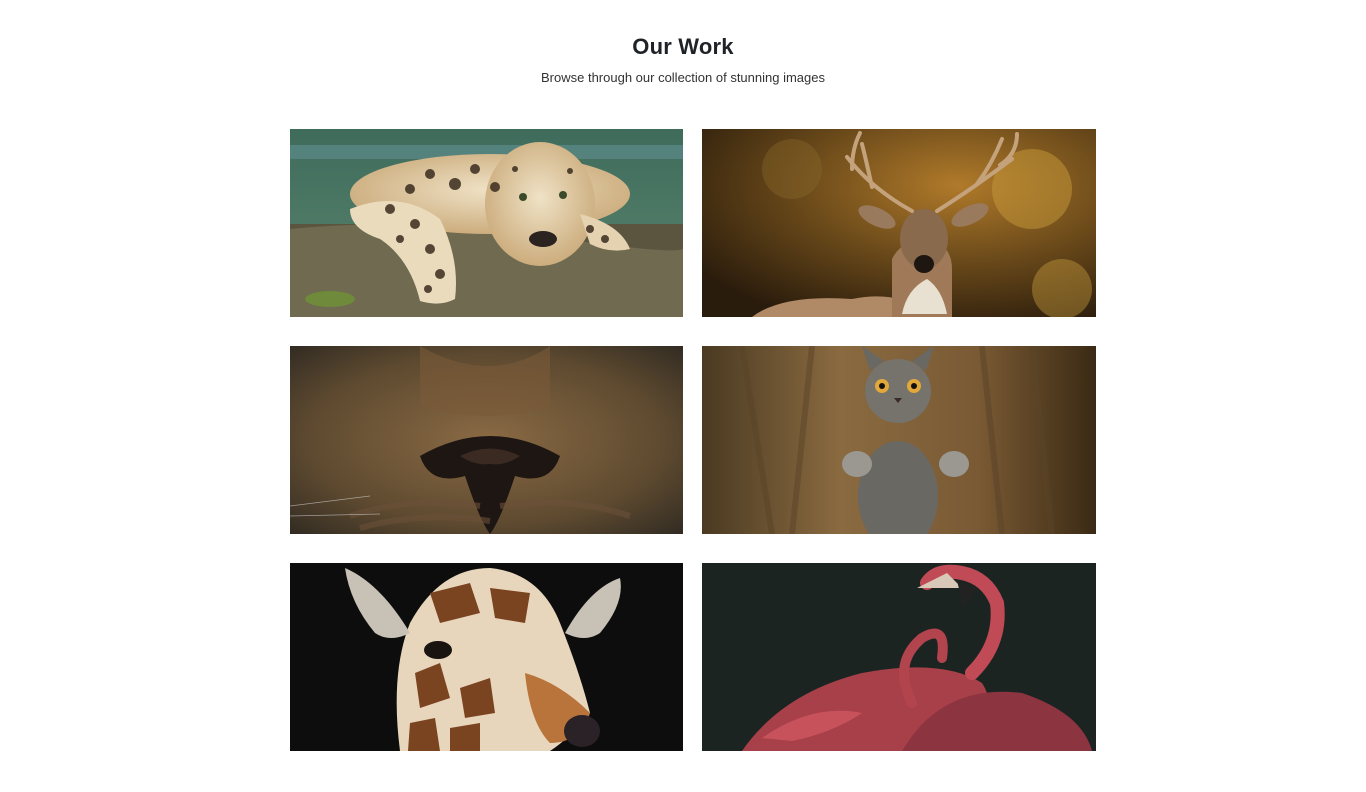  I want to click on lion-image, so click(486, 440).